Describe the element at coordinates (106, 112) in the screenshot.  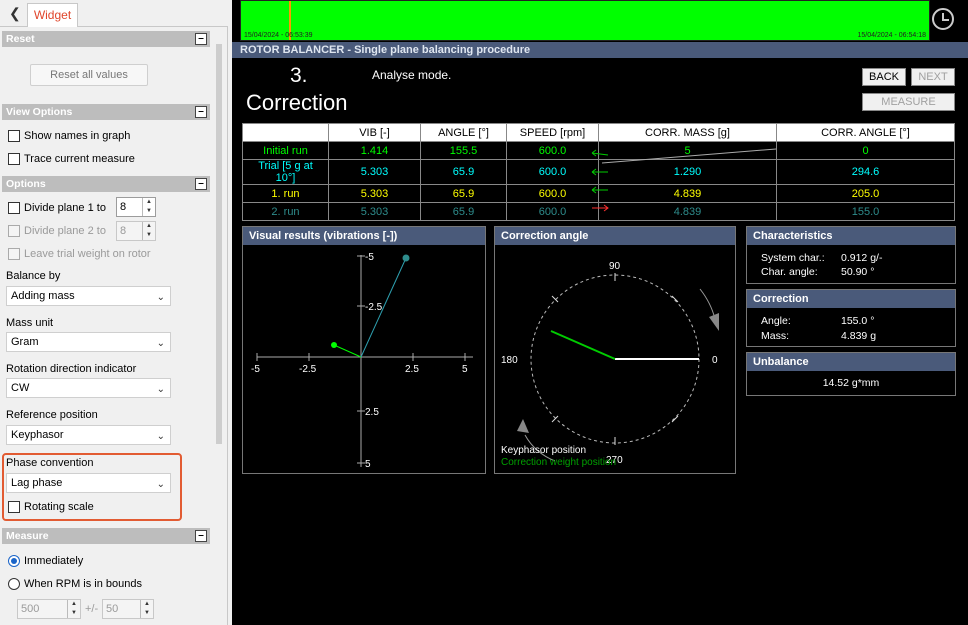
I see `view-options-header: View Options –` at that location.